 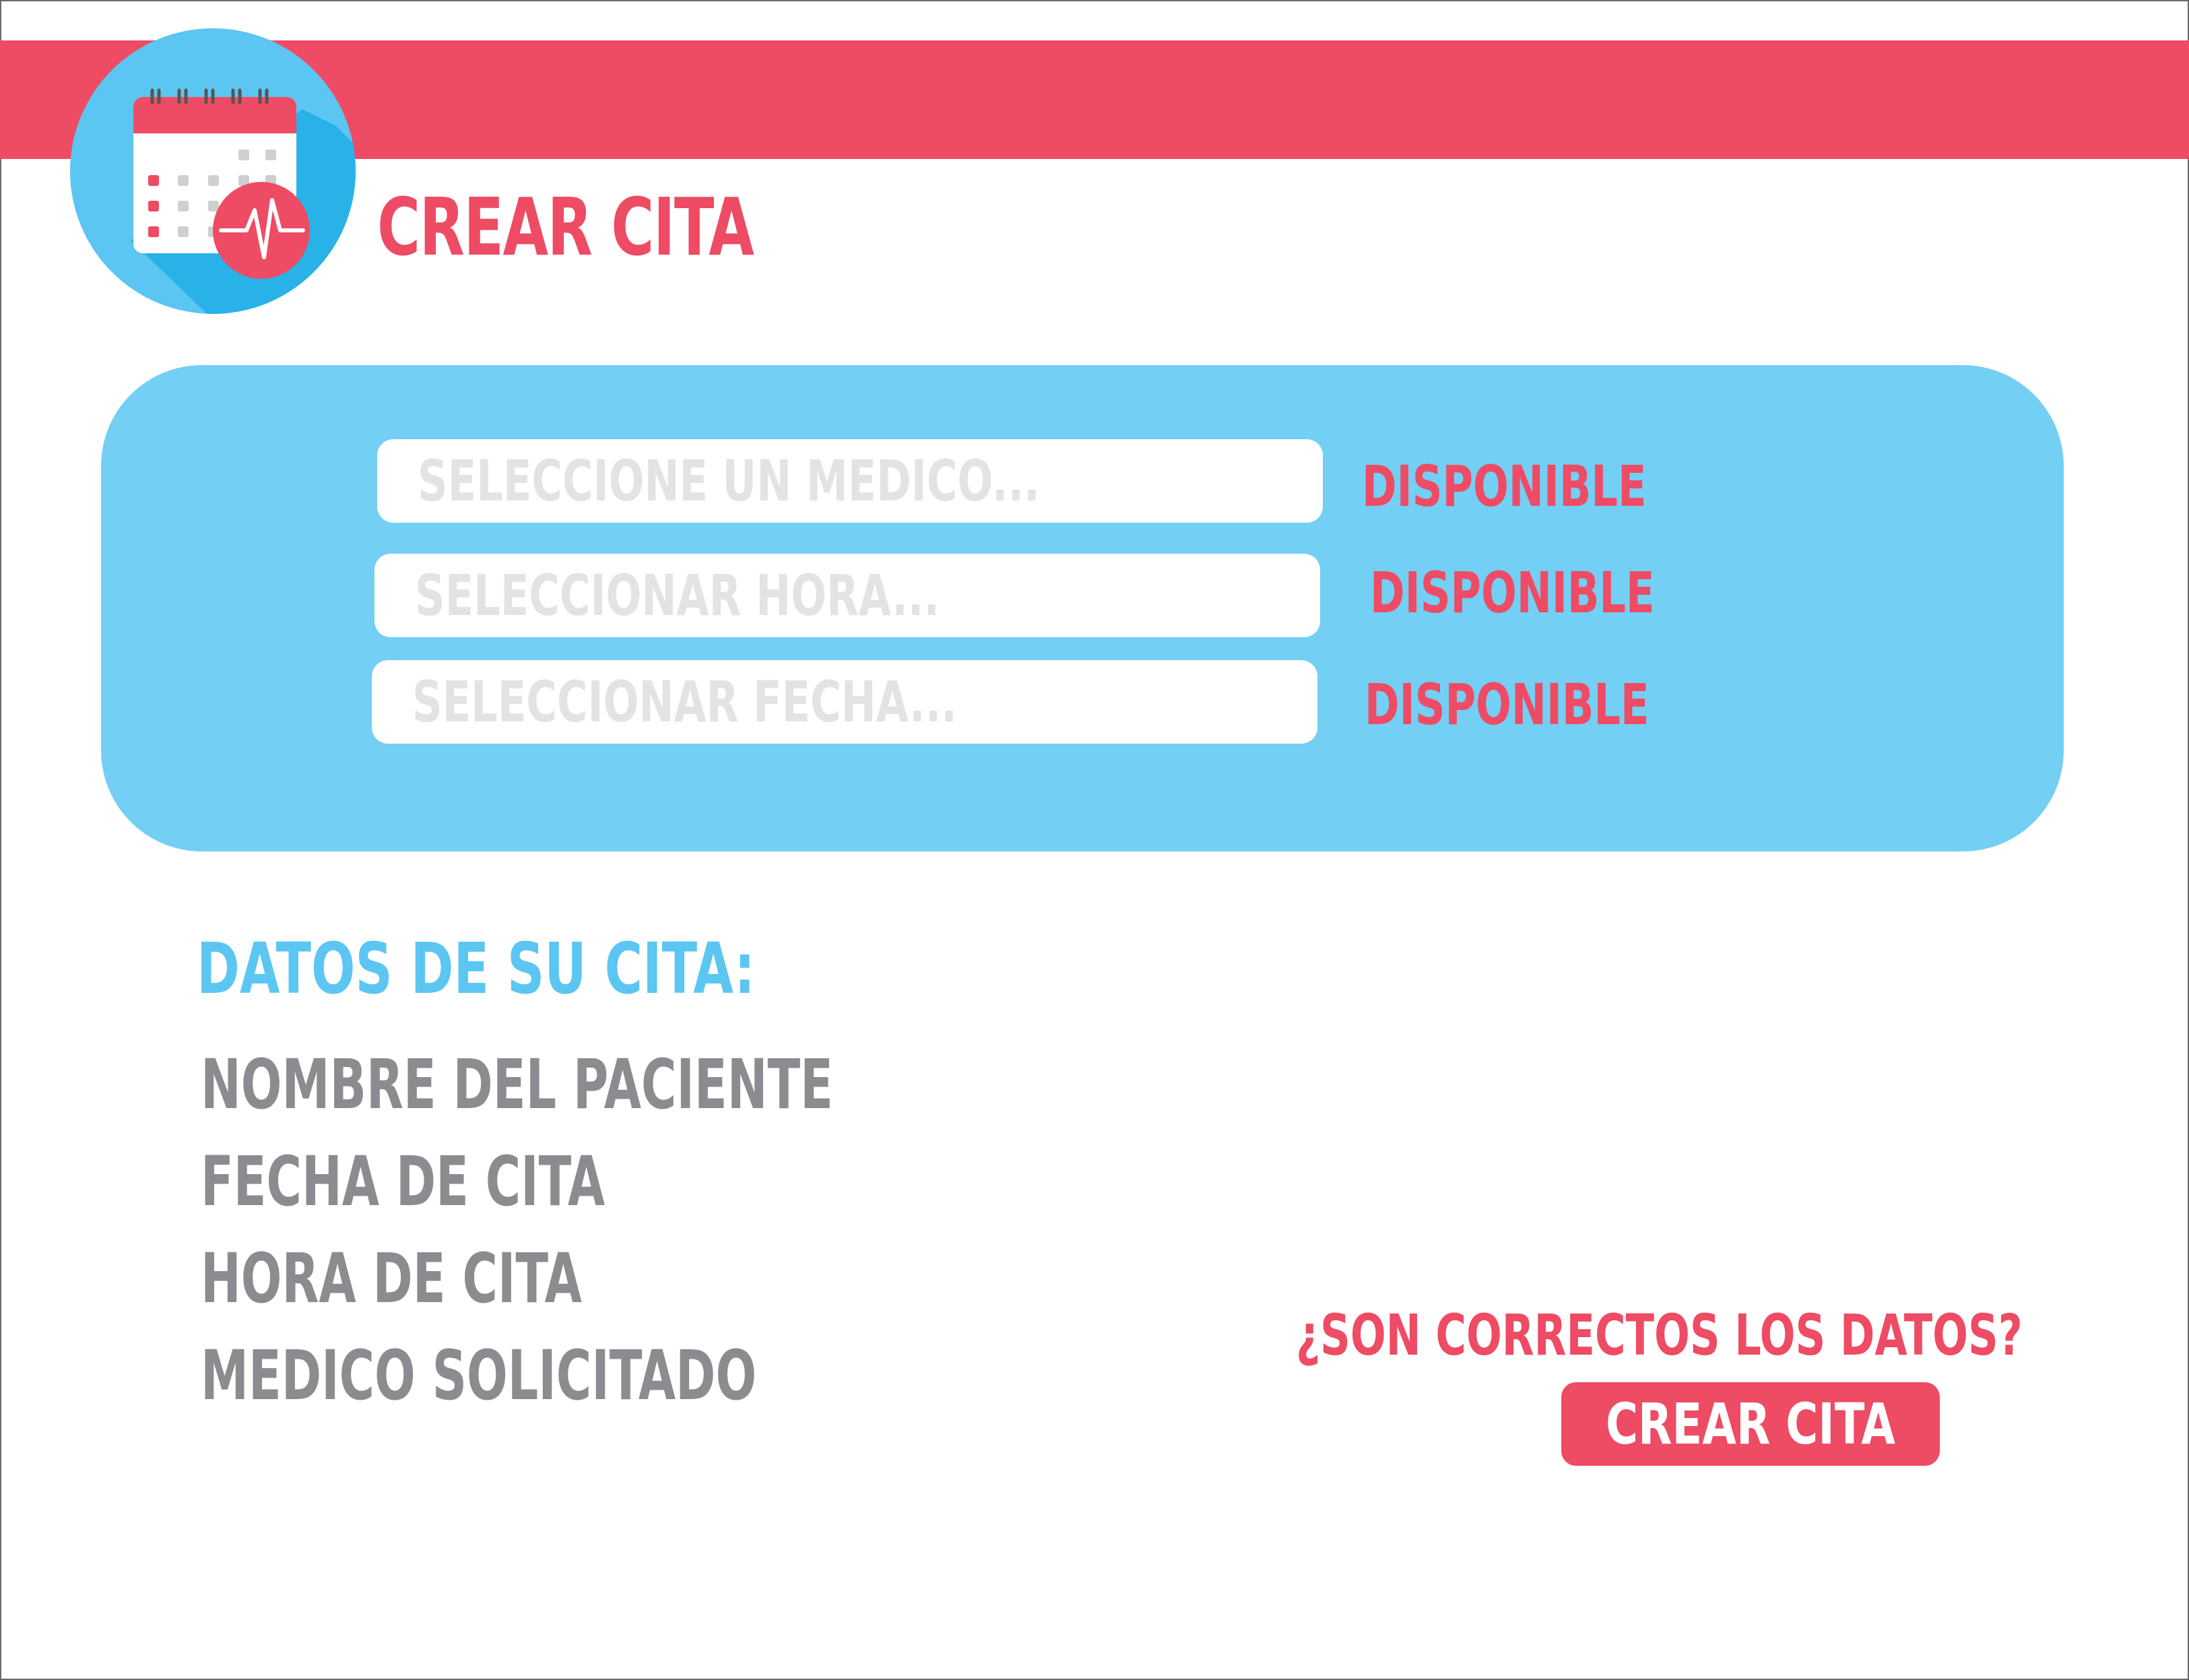 What do you see at coordinates (1504, 486) in the screenshot?
I see `doctor-availability-status: DISPONIBLE` at bounding box center [1504, 486].